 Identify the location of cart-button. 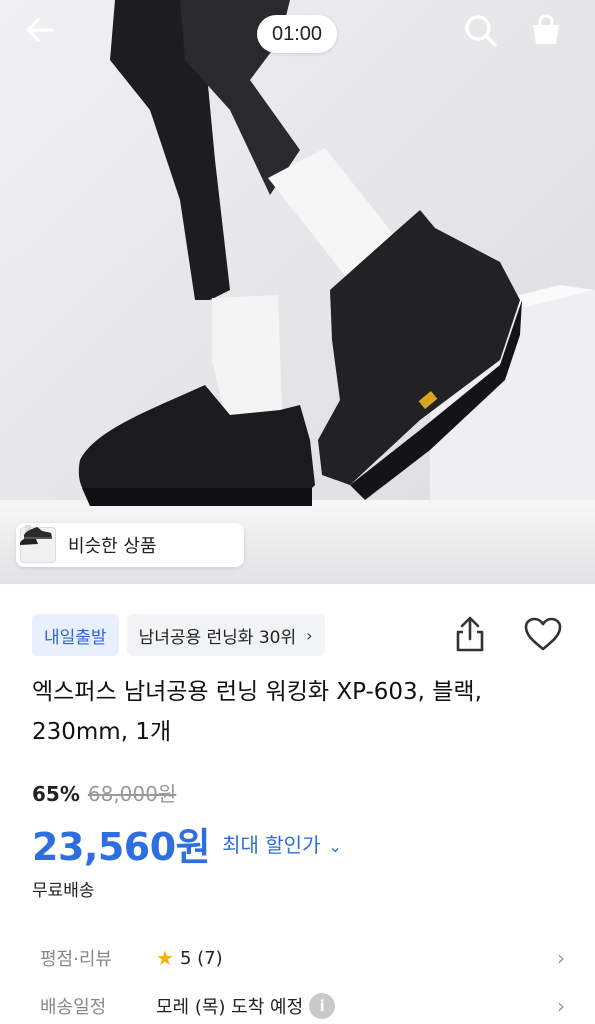
(552, 36).